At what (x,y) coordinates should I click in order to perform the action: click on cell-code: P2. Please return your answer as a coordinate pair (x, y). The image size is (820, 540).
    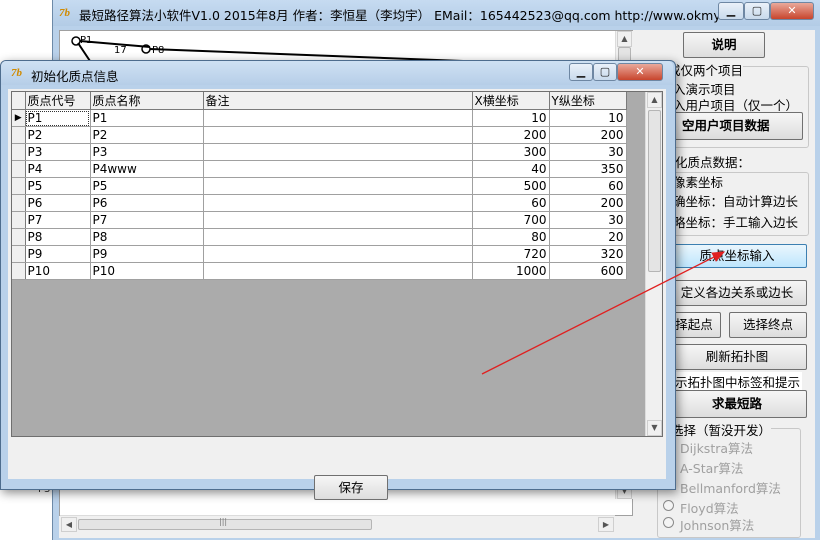
    Looking at the image, I should click on (58, 135).